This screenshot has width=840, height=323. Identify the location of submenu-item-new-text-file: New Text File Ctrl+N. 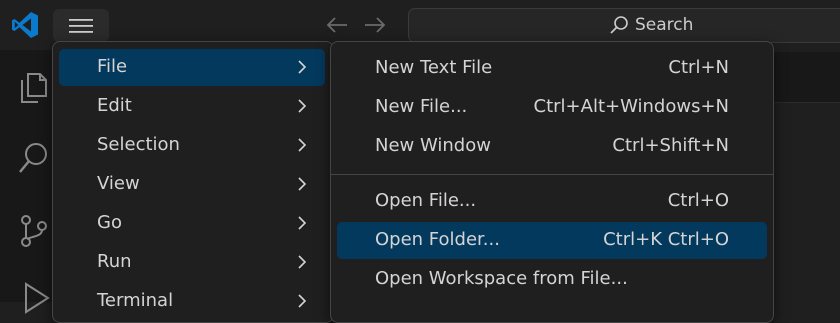
(552, 68).